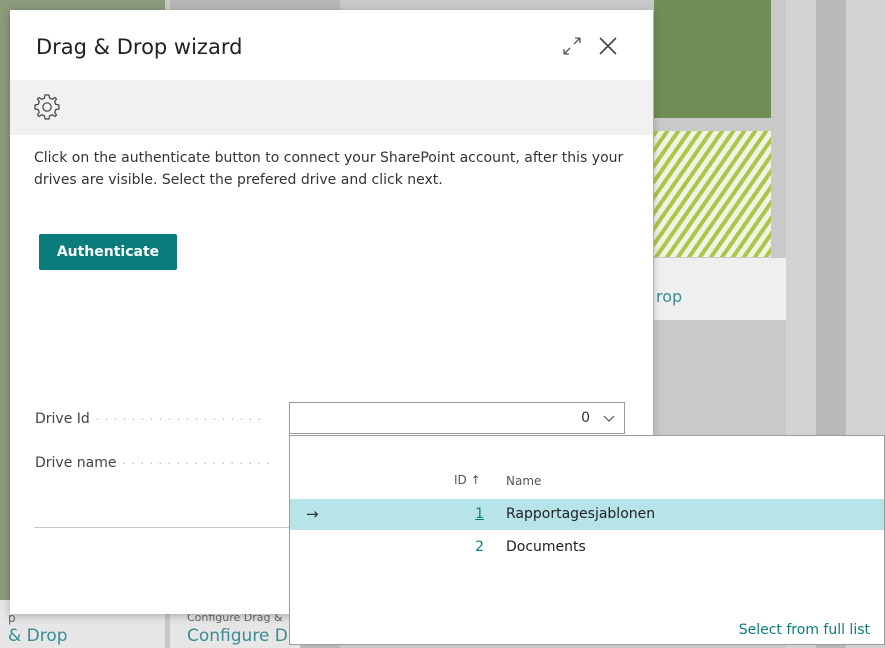 The height and width of the screenshot is (648, 885). What do you see at coordinates (712, 59) in the screenshot?
I see `background-green-block` at bounding box center [712, 59].